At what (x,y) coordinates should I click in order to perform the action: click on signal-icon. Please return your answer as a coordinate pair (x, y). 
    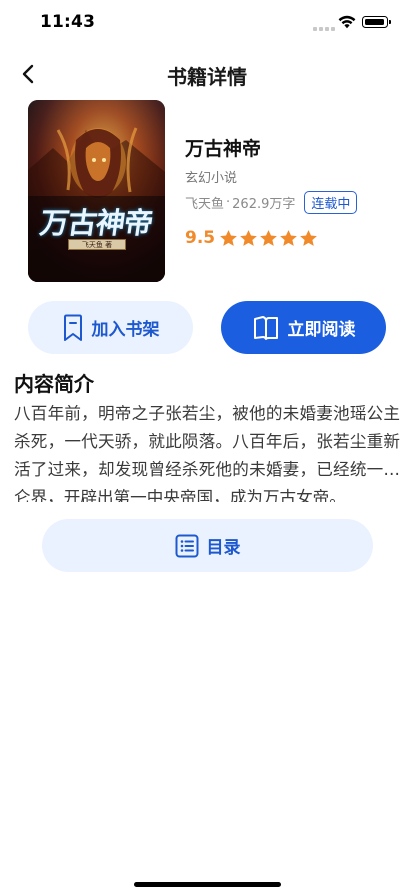
    Looking at the image, I should click on (324, 28).